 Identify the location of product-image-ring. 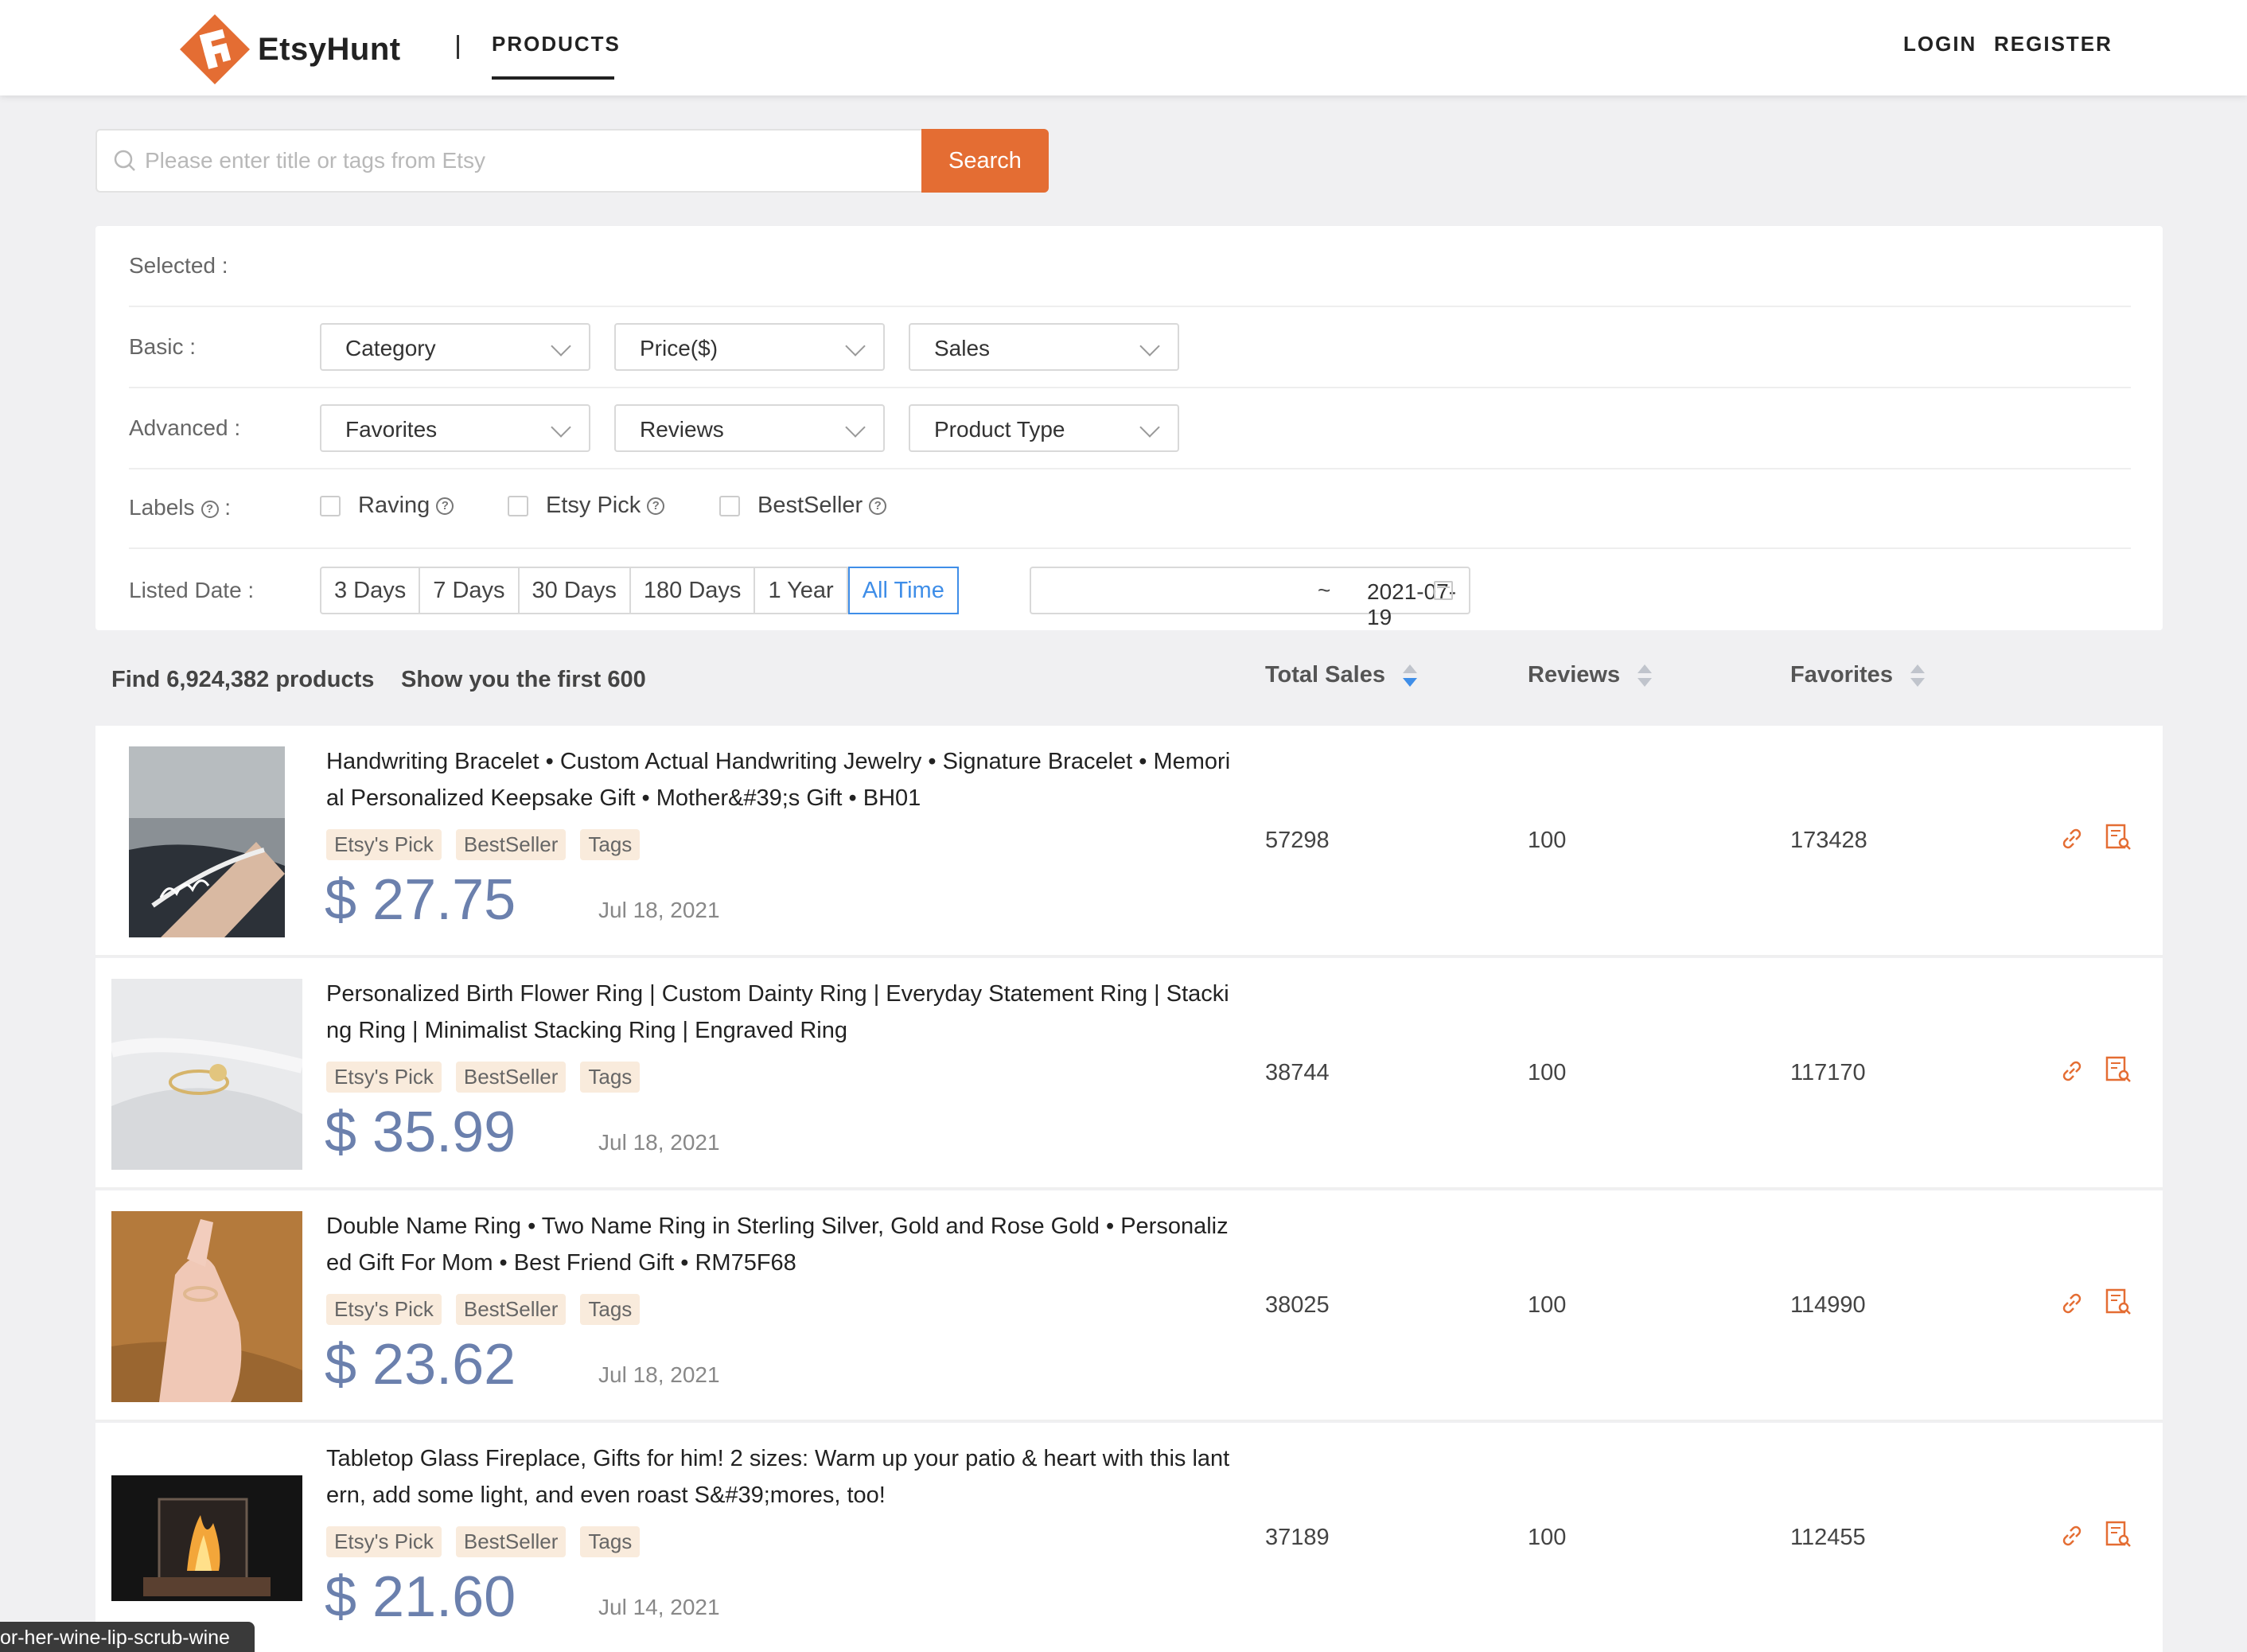
(207, 1074).